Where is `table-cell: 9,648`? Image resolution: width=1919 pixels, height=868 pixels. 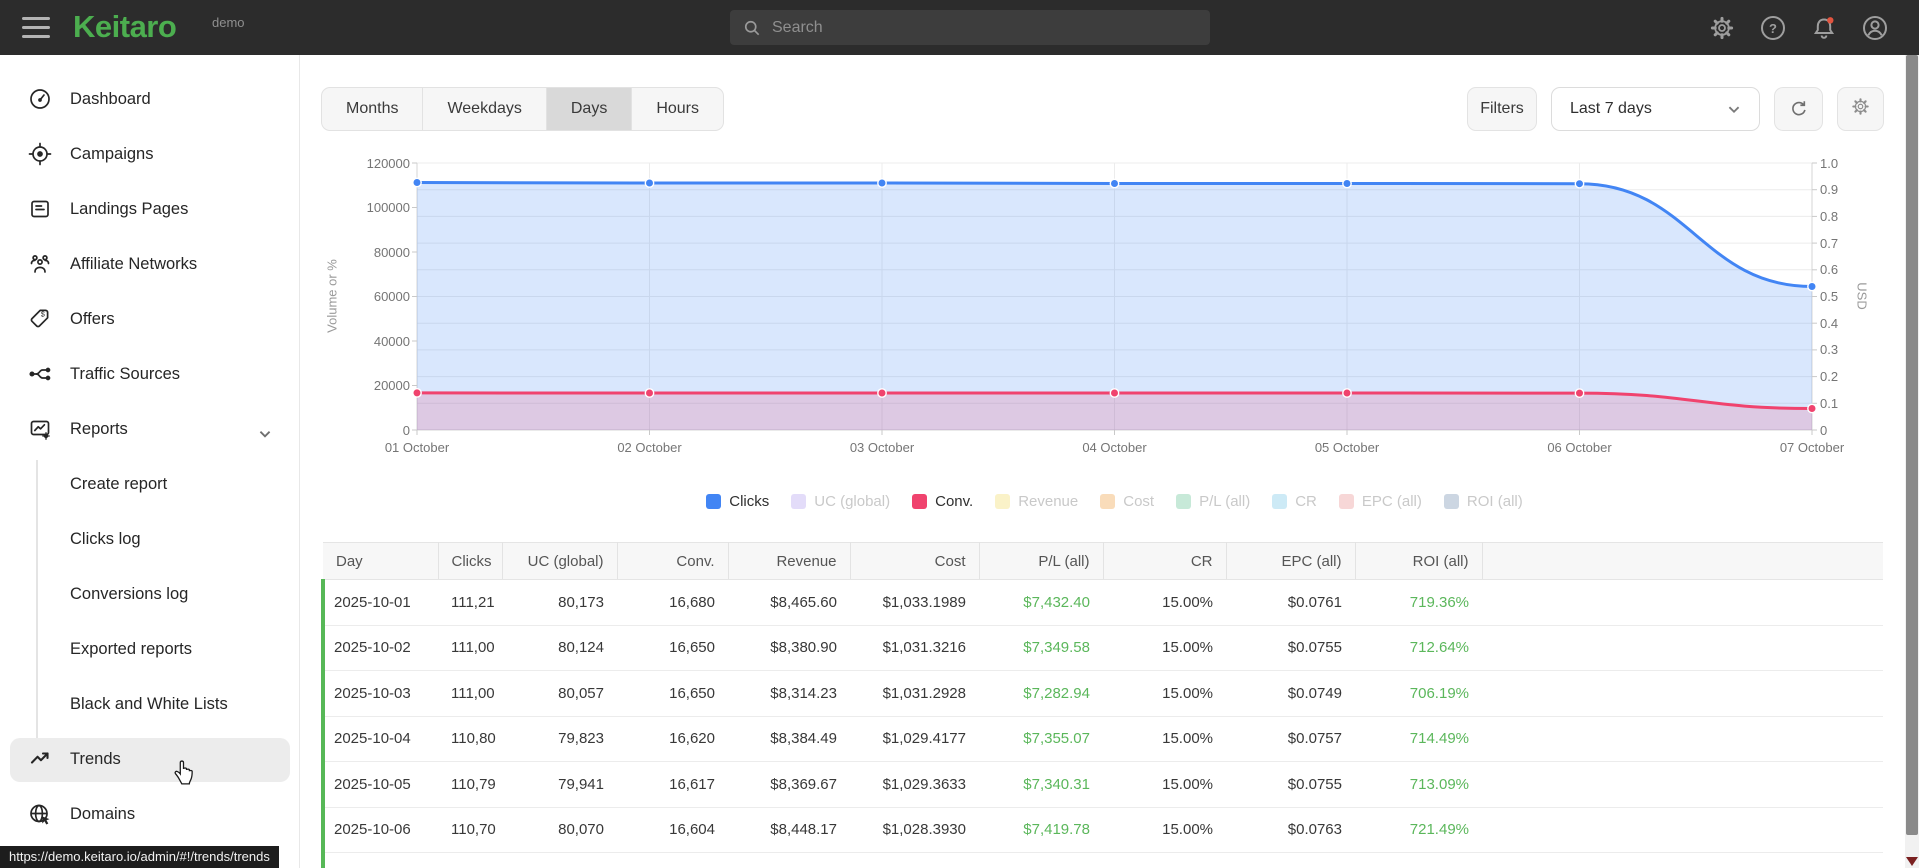
table-cell: 9,648 is located at coordinates (672, 860).